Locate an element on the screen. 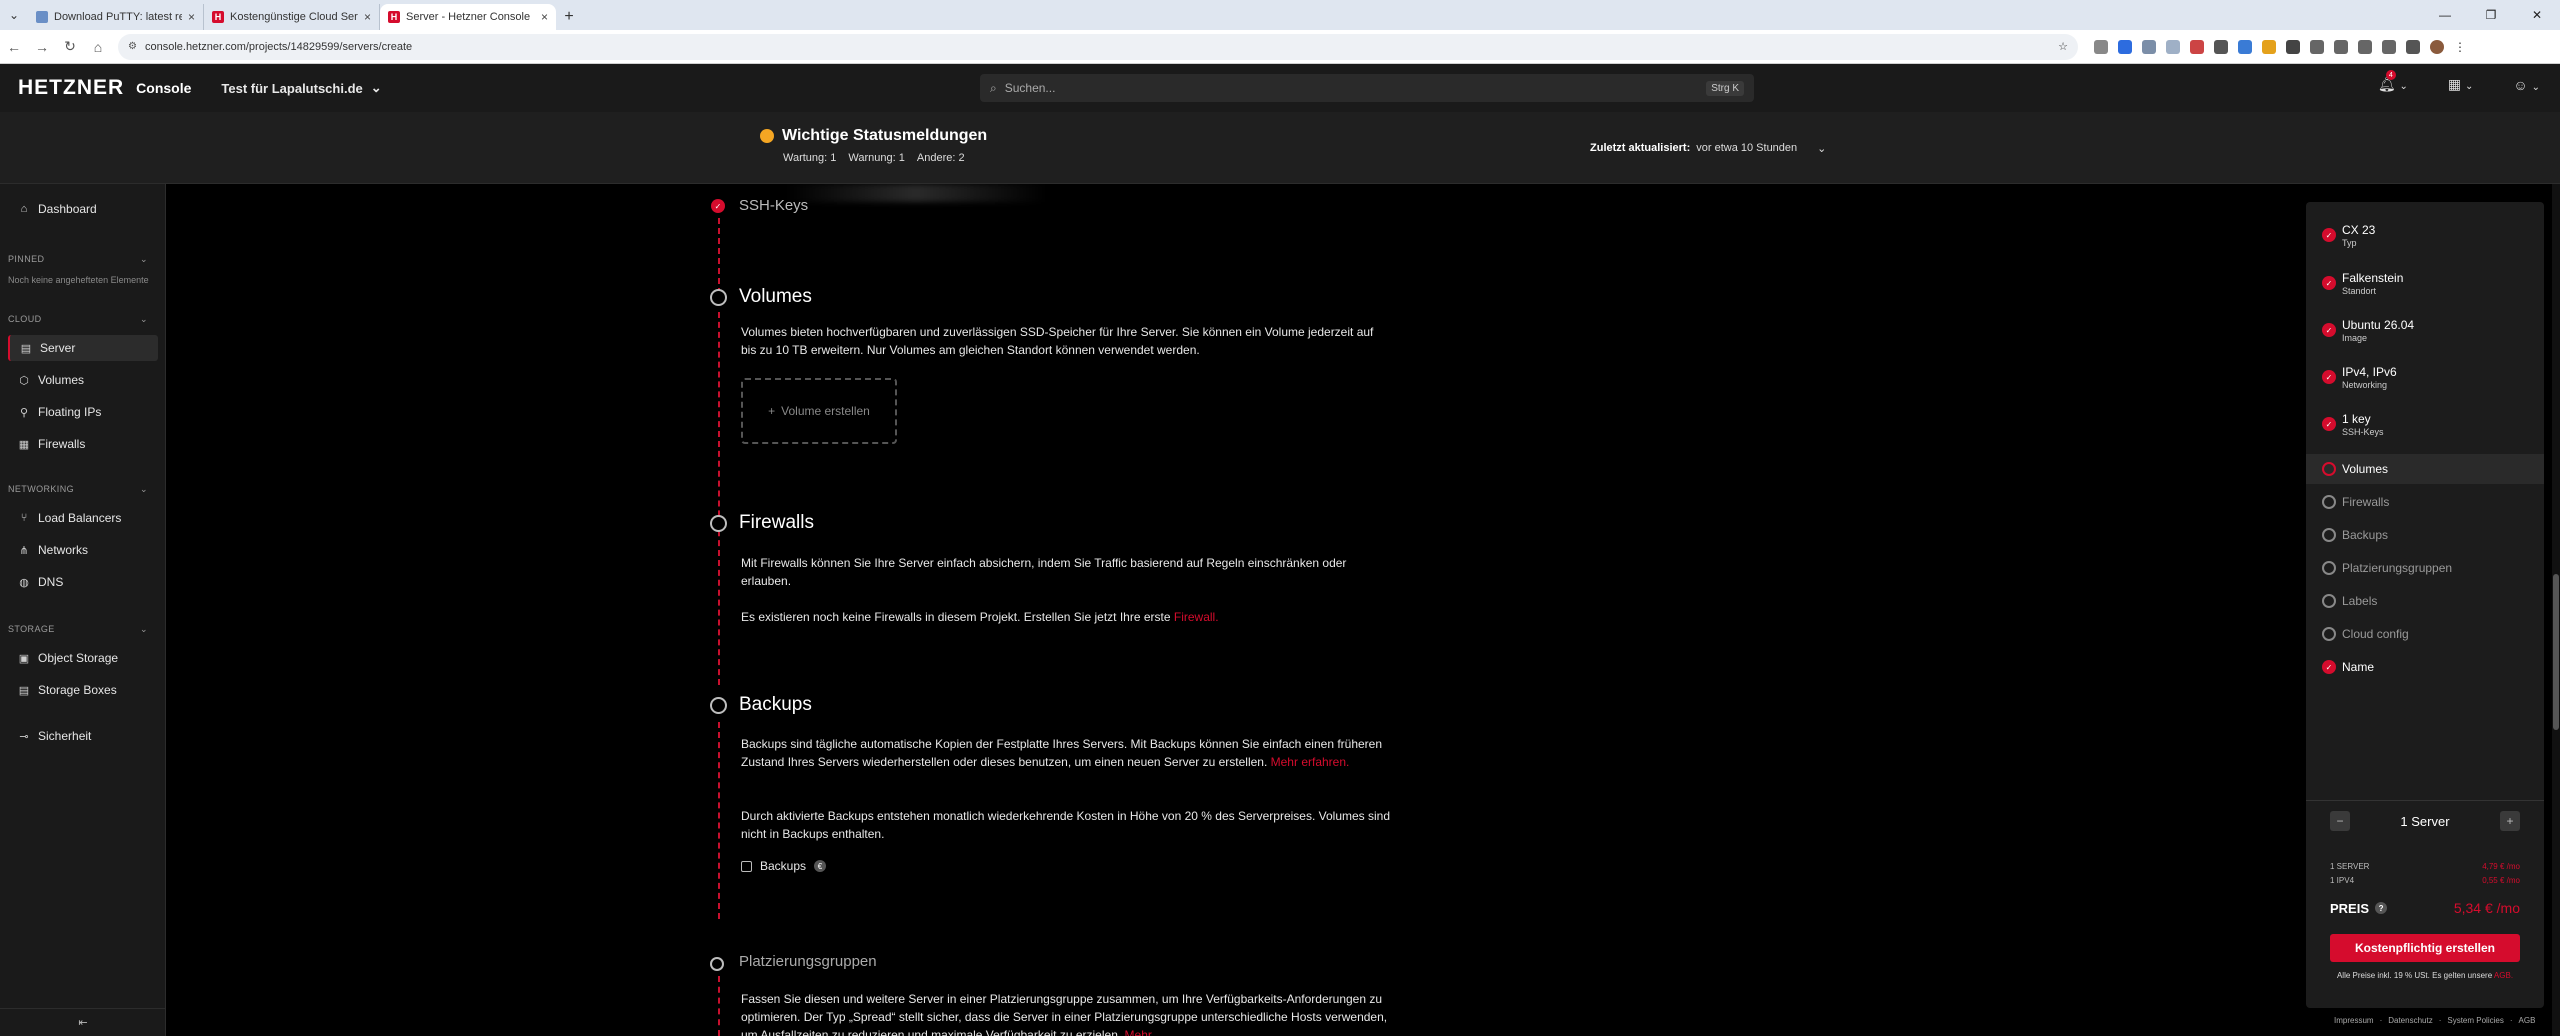 This screenshot has width=2560, height=1036. summary-step-type: ✓ CX 23 Typ is located at coordinates (2425, 235).